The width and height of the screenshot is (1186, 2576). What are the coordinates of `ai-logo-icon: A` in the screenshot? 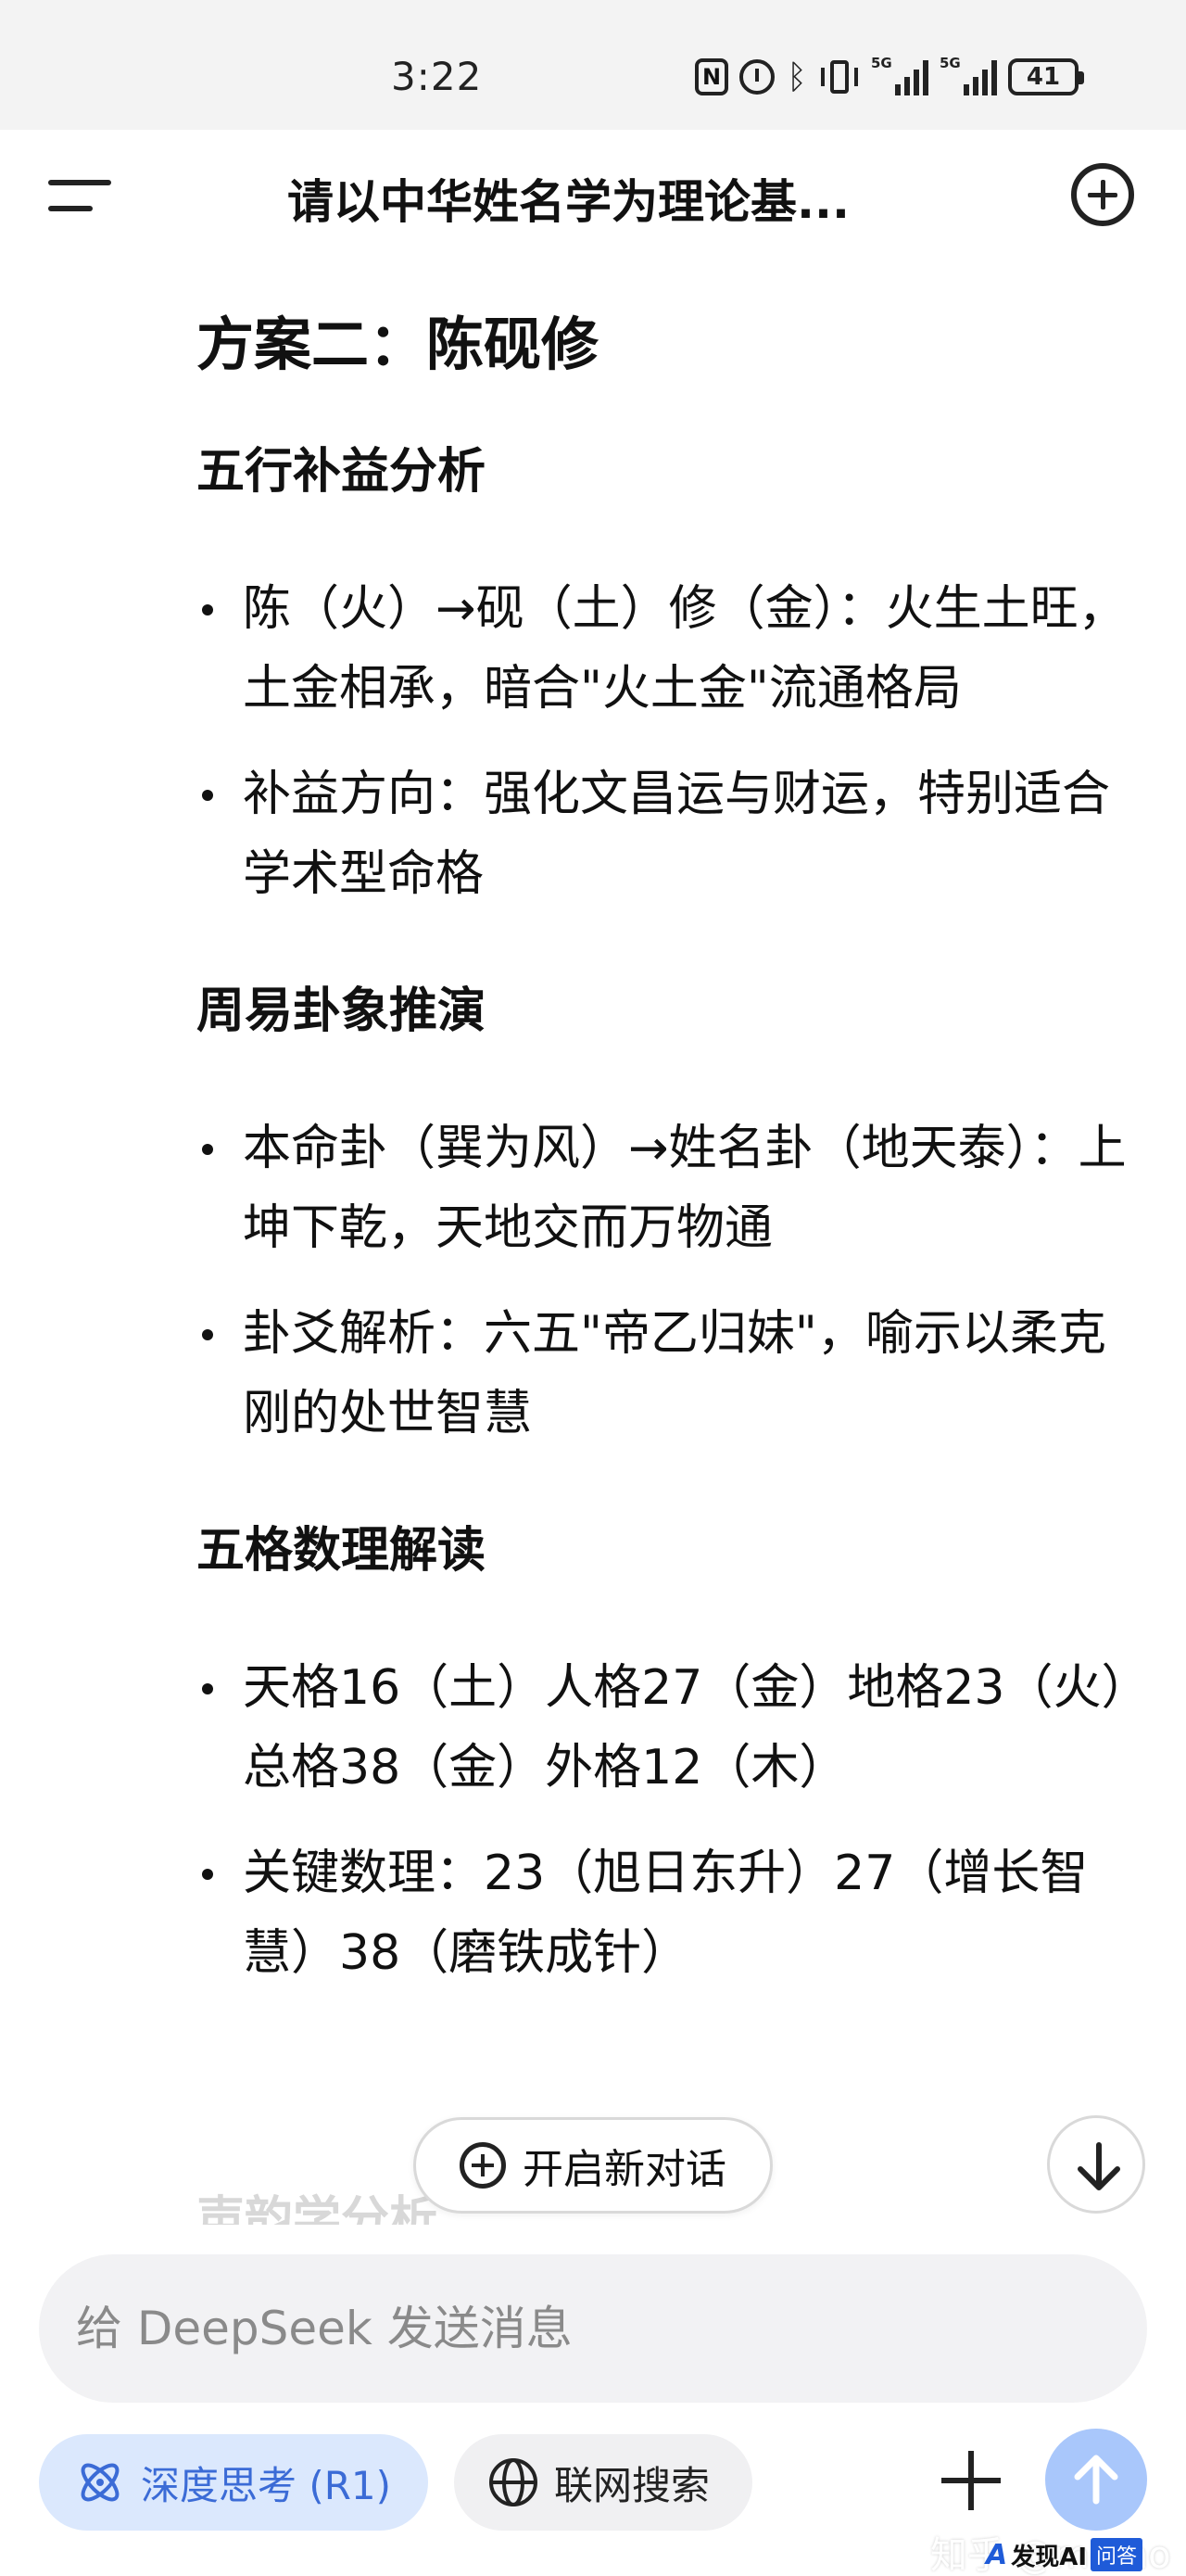 It's located at (997, 2554).